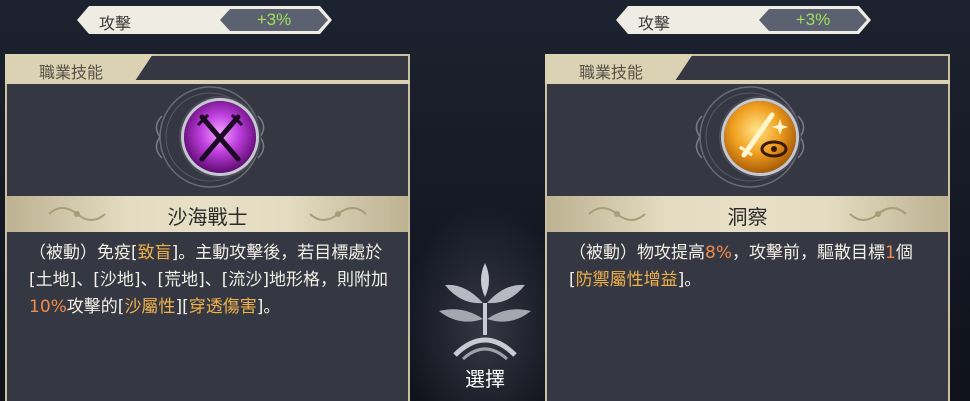  I want to click on skill-name: 洞察, so click(747, 217).